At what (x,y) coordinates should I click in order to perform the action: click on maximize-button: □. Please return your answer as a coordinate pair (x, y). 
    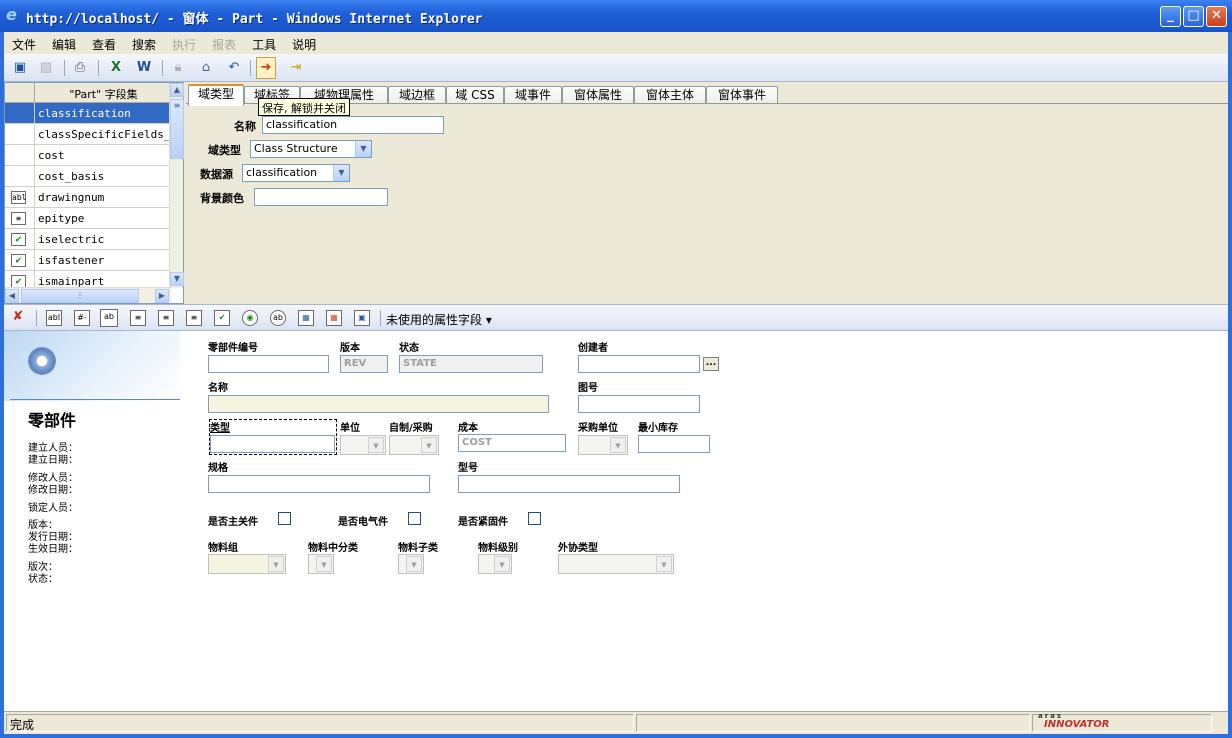
    Looking at the image, I should click on (1193, 16).